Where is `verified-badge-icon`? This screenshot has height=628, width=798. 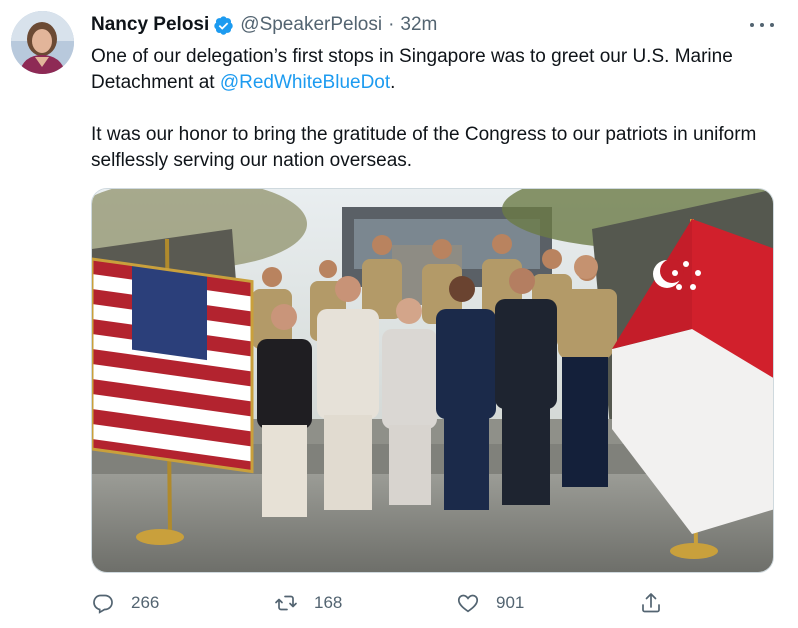
verified-badge-icon is located at coordinates (223, 25).